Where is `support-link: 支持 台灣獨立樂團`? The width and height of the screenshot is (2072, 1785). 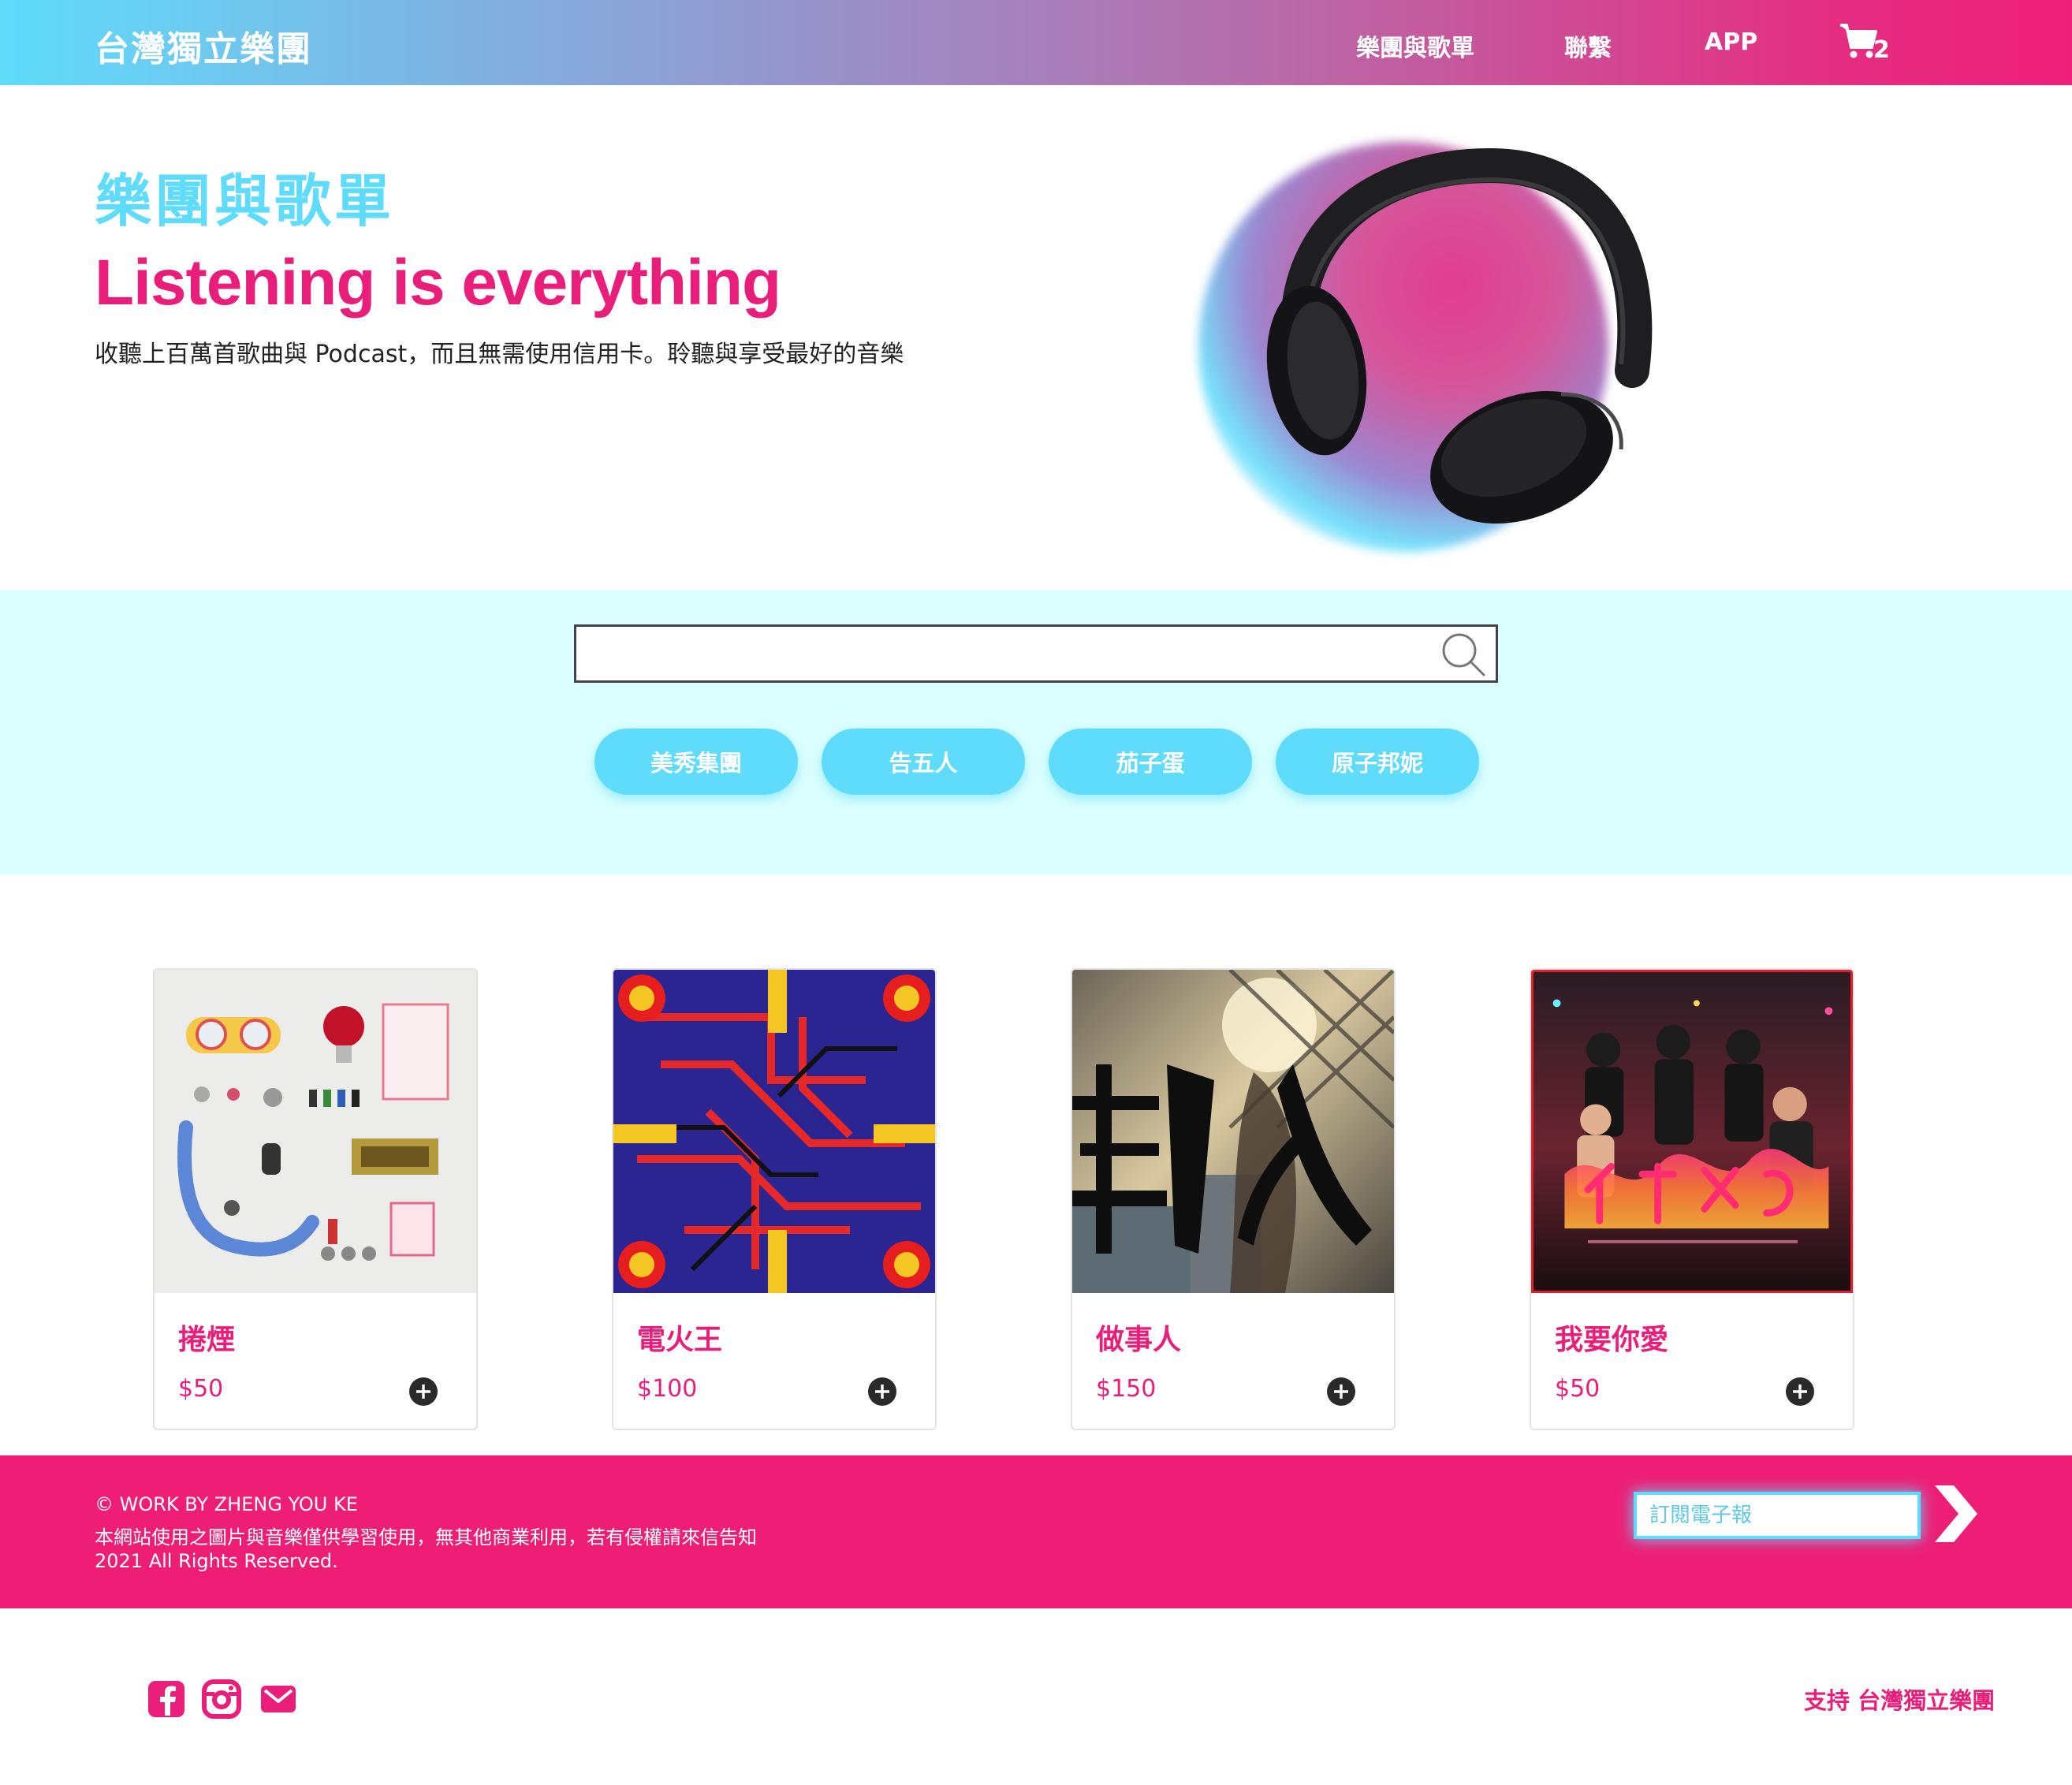 support-link: 支持 台灣獨立樂團 is located at coordinates (1899, 1699).